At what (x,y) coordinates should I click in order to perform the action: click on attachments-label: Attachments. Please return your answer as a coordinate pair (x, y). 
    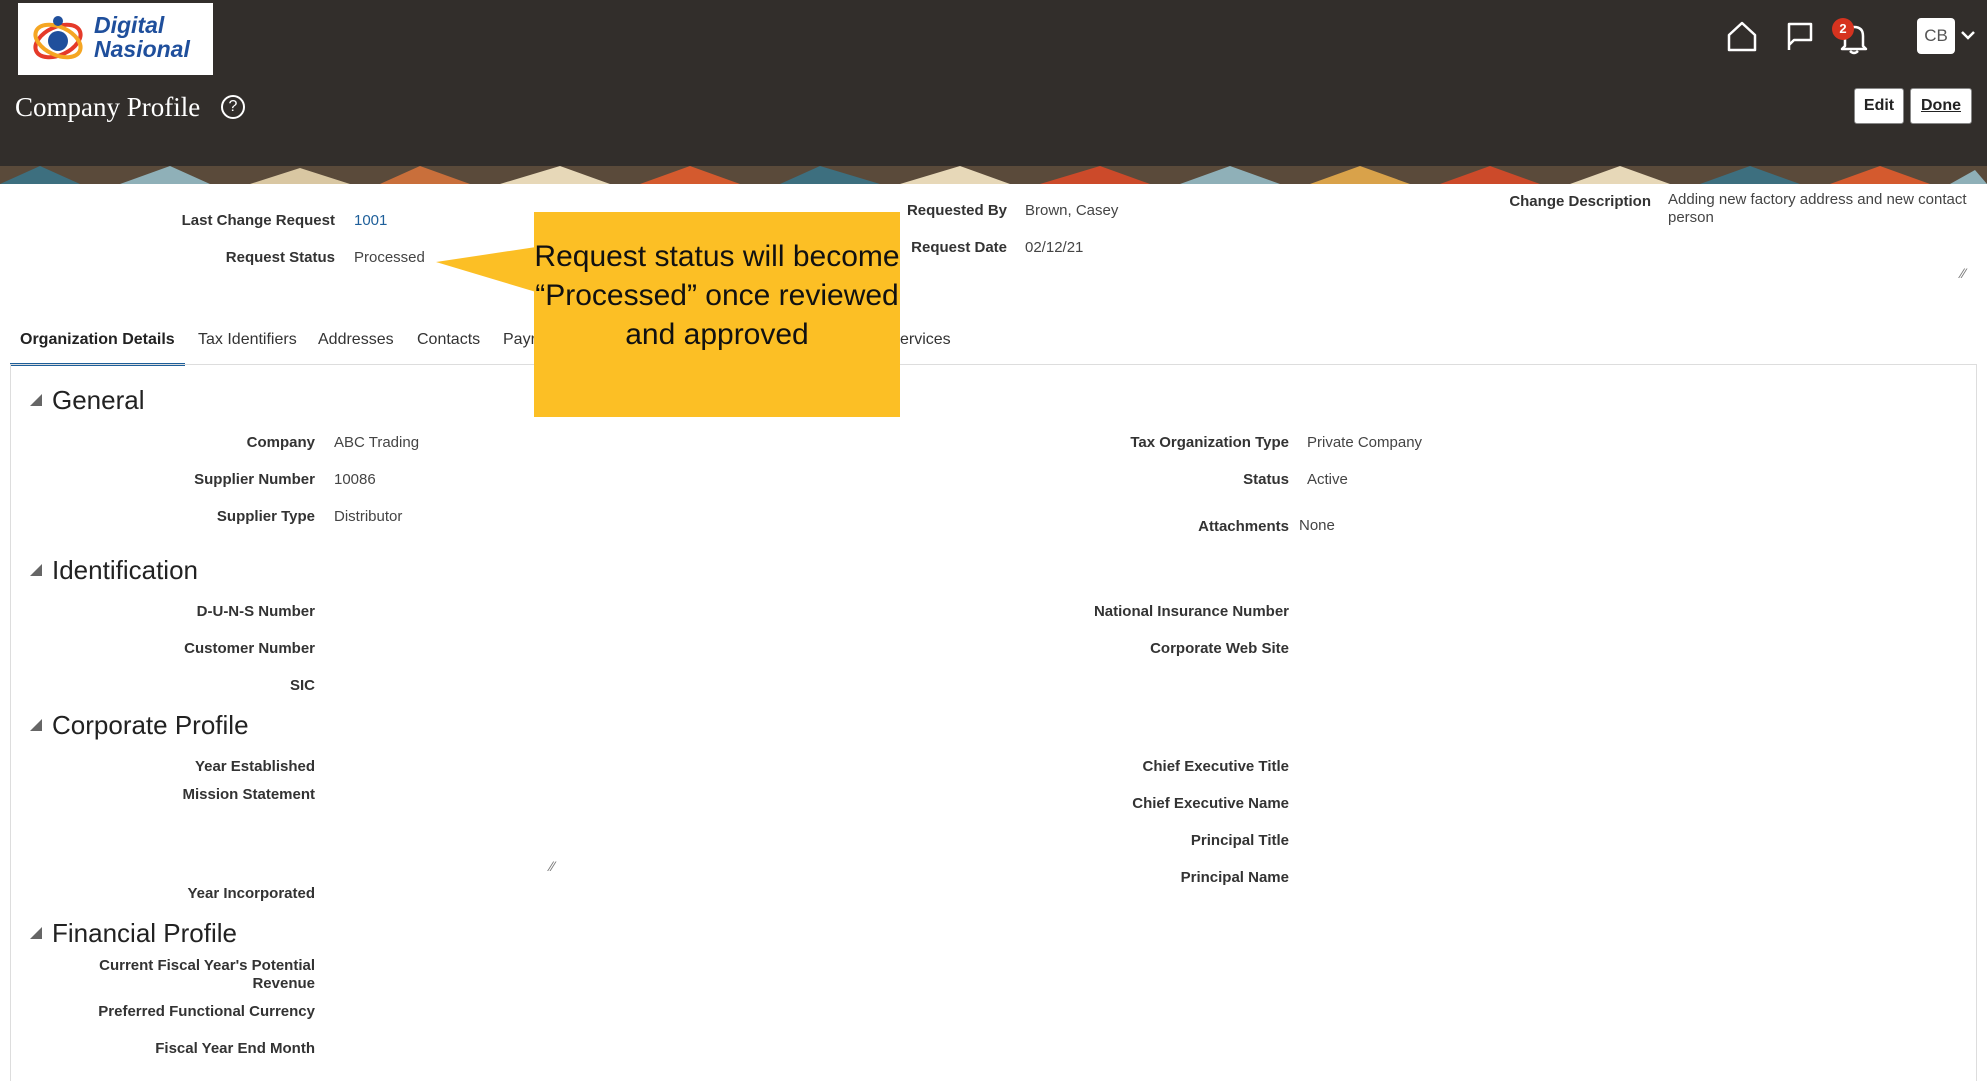
    Looking at the image, I should click on (1243, 526).